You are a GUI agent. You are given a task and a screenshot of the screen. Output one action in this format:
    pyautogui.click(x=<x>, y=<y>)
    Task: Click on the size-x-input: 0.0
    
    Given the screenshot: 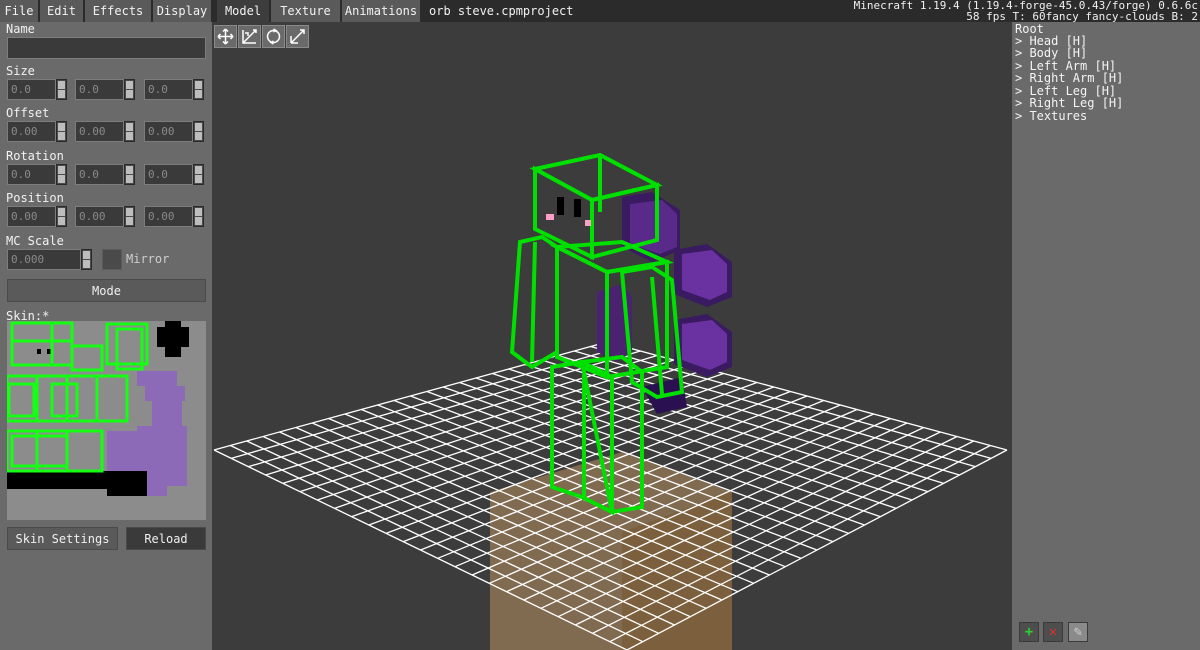 What is the action you would take?
    pyautogui.click(x=31, y=89)
    